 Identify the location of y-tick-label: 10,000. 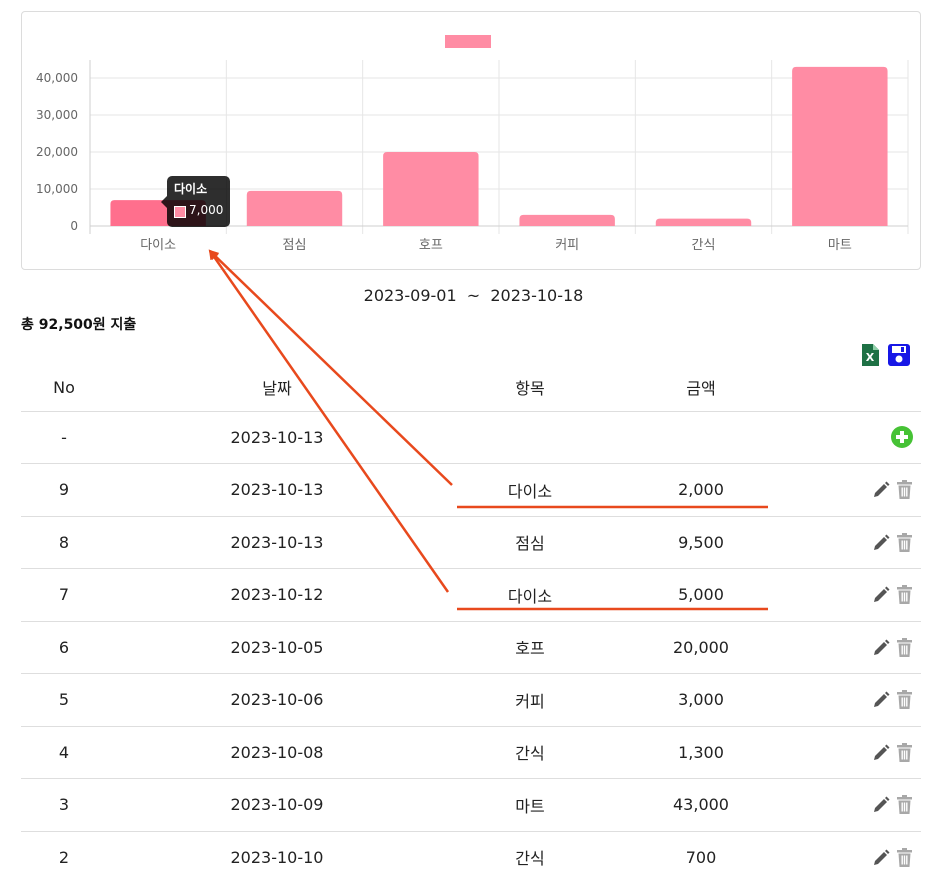
(57, 189).